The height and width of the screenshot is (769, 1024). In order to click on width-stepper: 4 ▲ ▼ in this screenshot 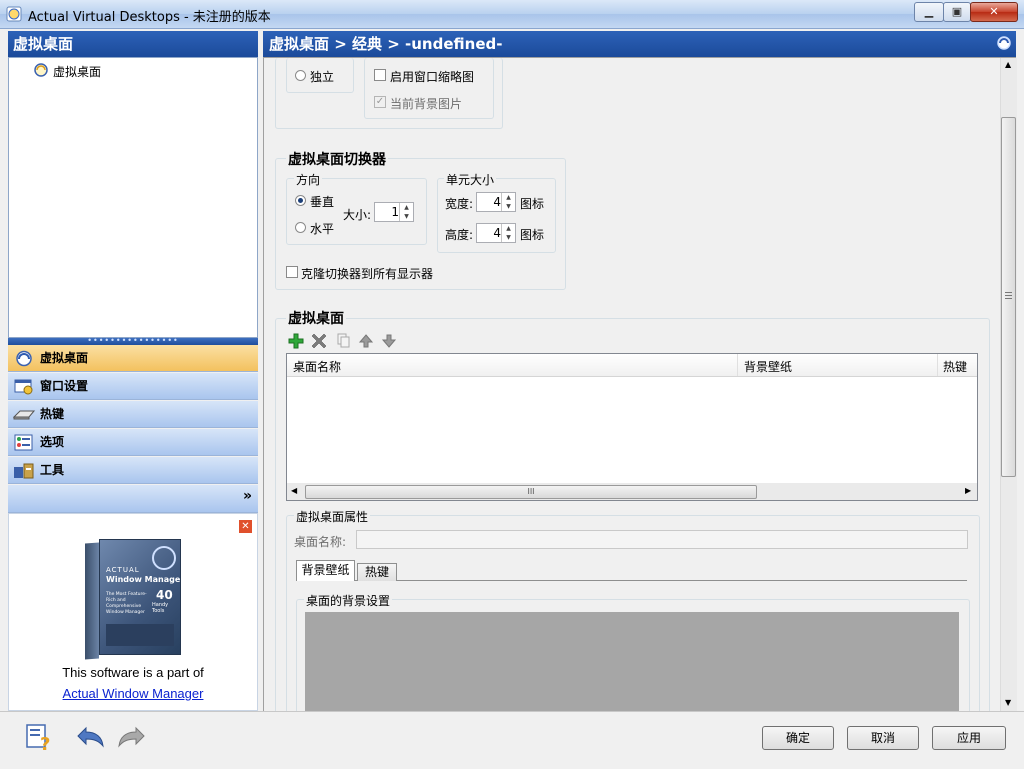, I will do `click(496, 202)`.